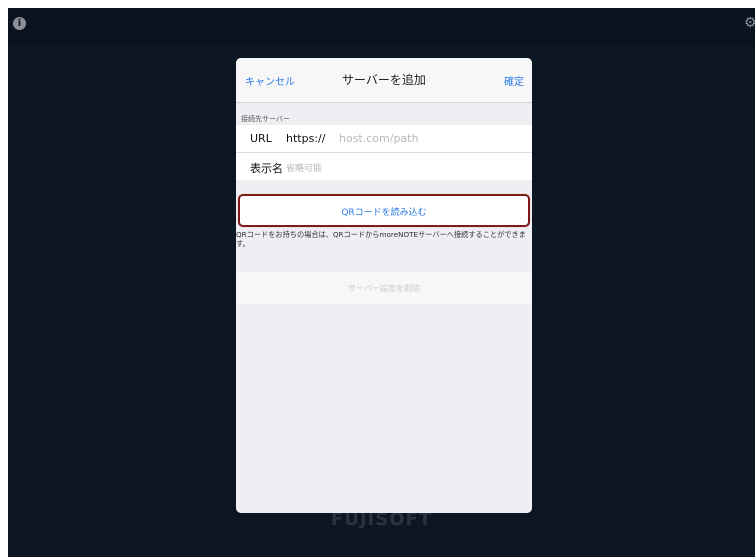  I want to click on scan-qr-button: QRコードを読み込む, so click(384, 210).